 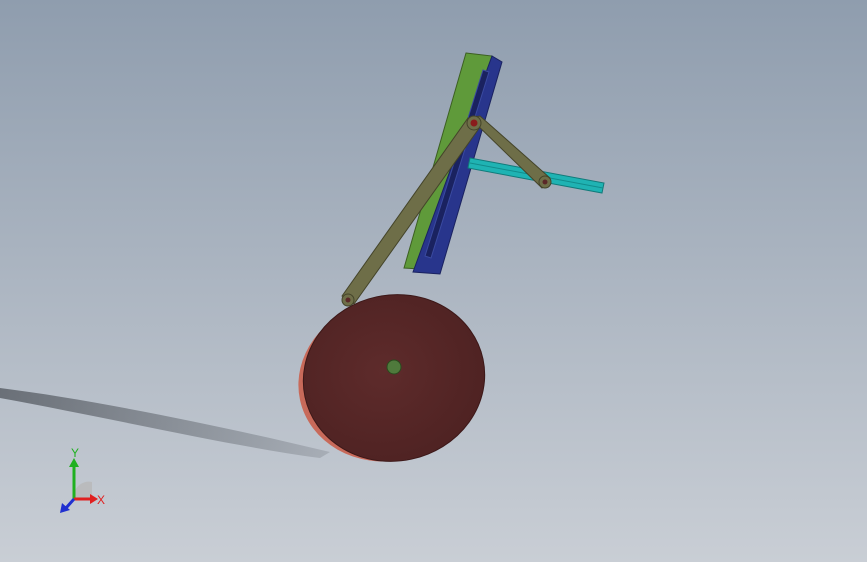 What do you see at coordinates (348, 300) in the screenshot?
I see `rod-lower-pin` at bounding box center [348, 300].